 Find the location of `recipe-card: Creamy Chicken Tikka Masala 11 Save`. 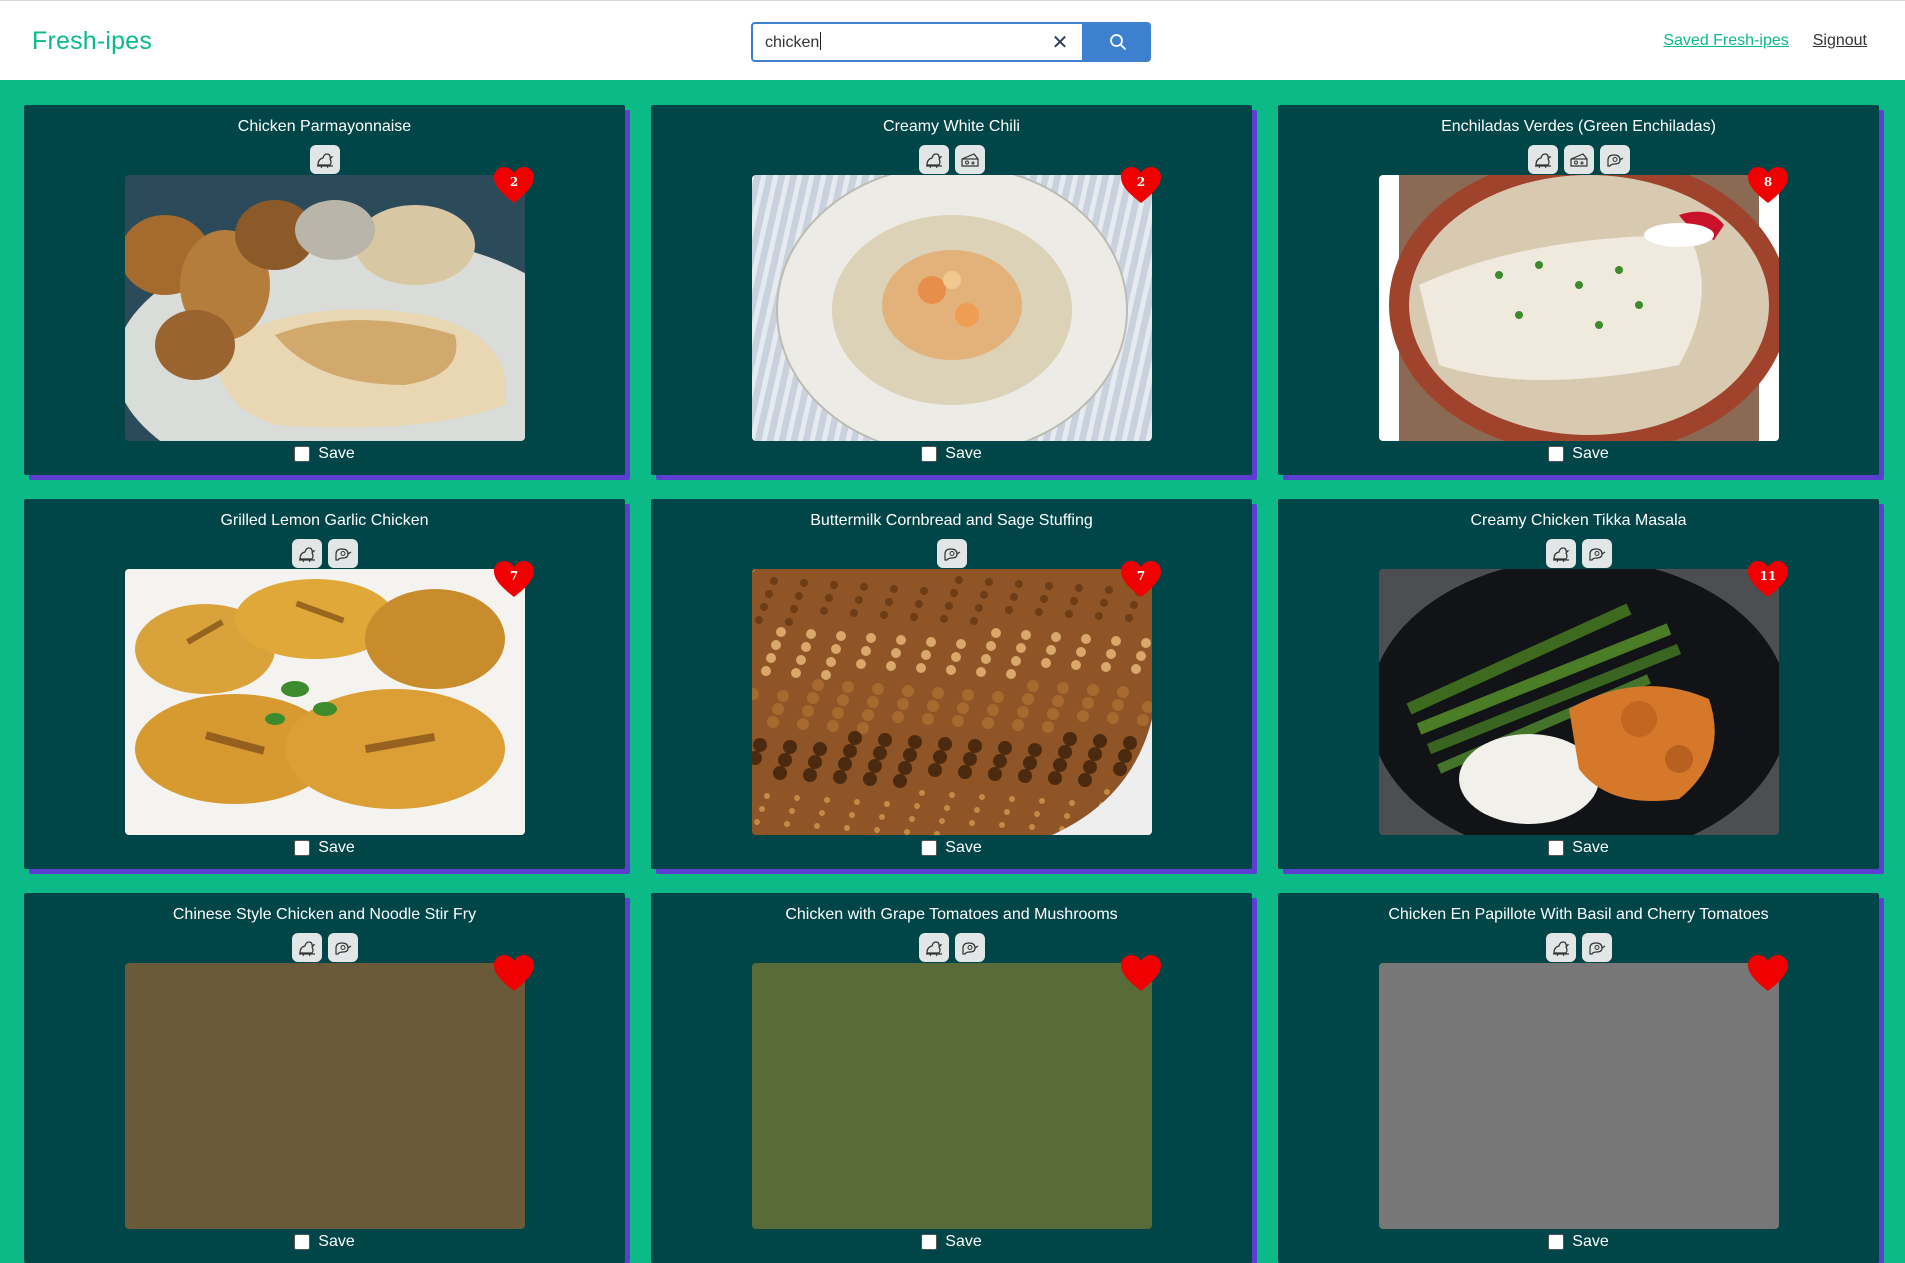

recipe-card: Creamy Chicken Tikka Masala 11 Save is located at coordinates (1578, 684).